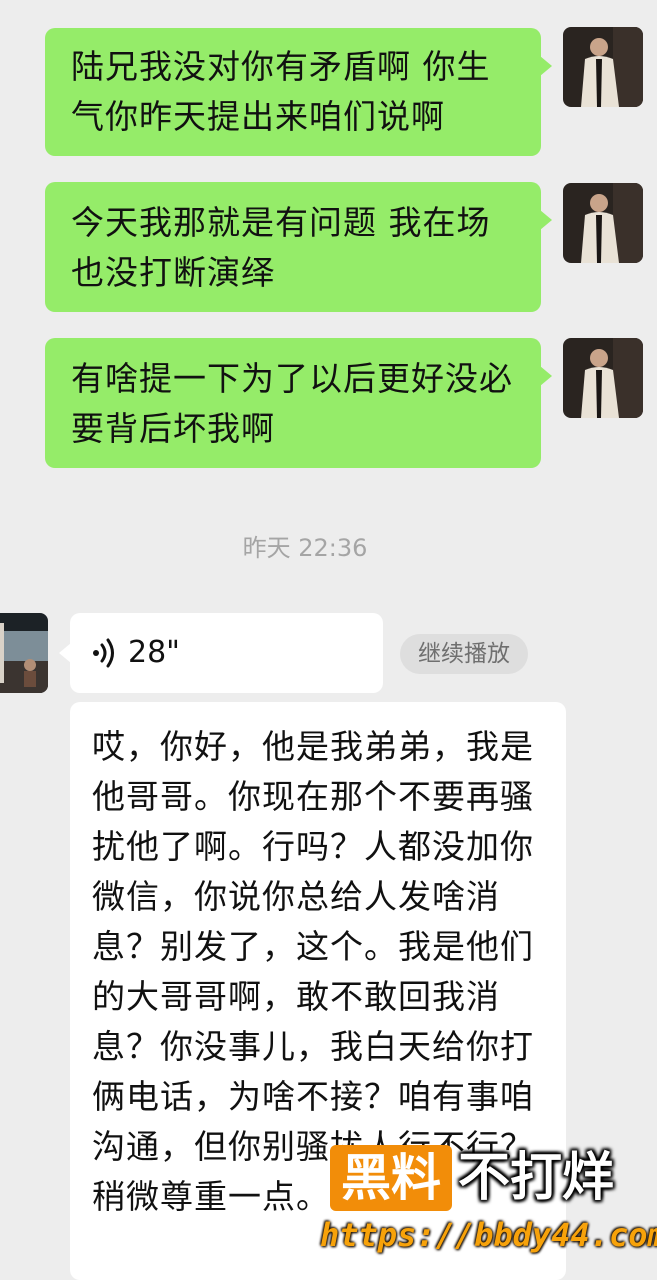 This screenshot has height=1280, width=657. I want to click on voice-wave-icon, so click(105, 655).